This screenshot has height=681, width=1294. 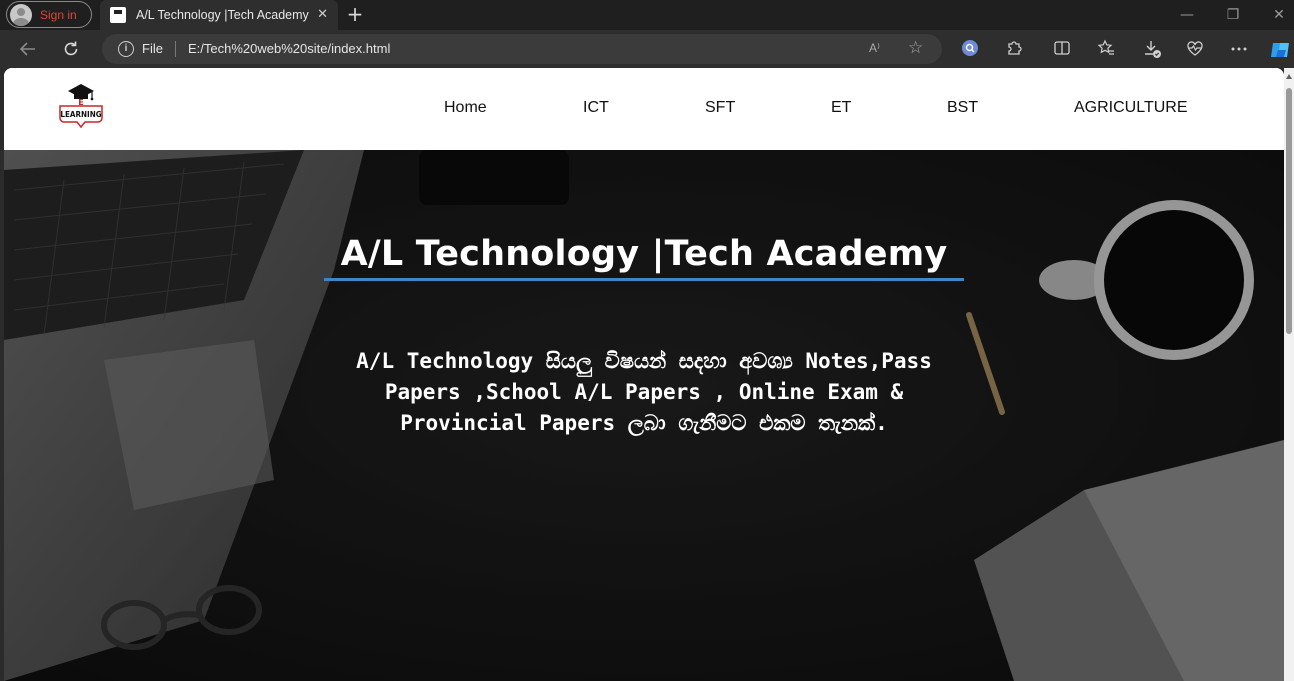 I want to click on nav-et: ET, so click(x=841, y=108).